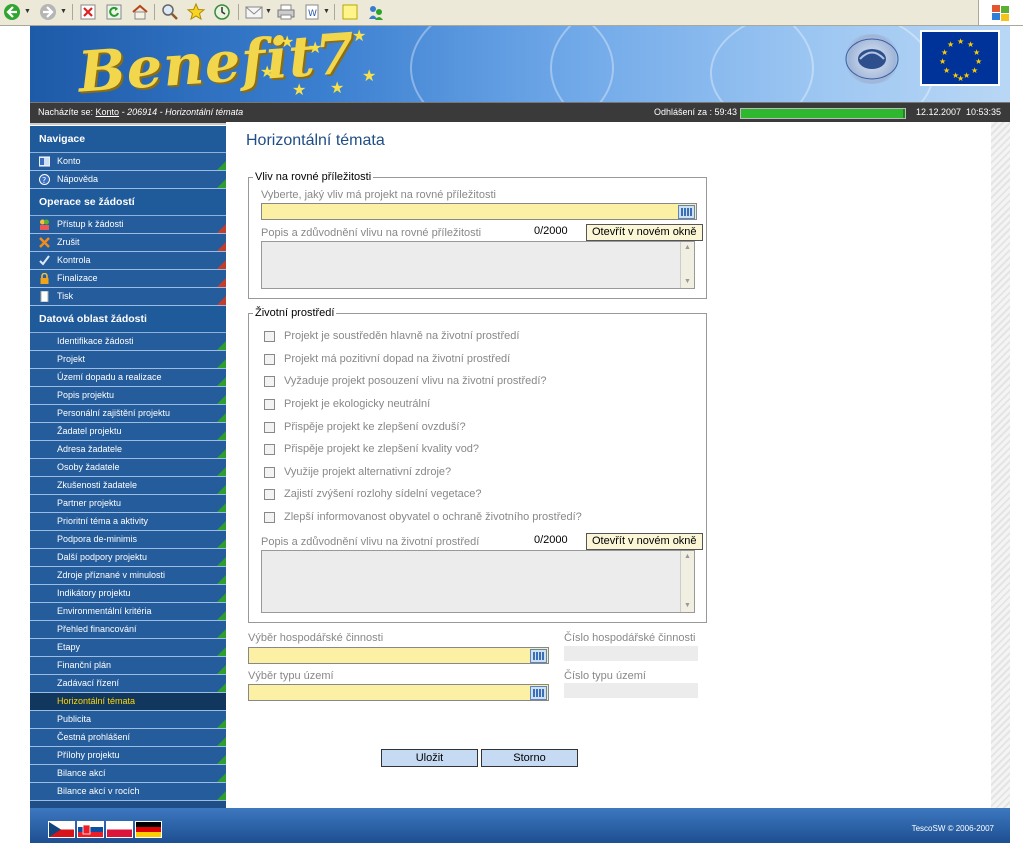  Describe the element at coordinates (128, 180) in the screenshot. I see `sidebar-item-napoveda: ? Nápověda` at that location.